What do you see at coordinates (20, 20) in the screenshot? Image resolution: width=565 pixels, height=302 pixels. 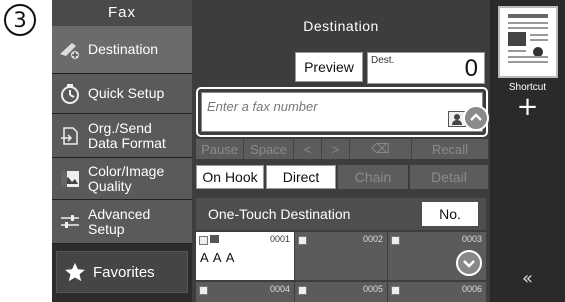 I see `step-number: 3` at bounding box center [20, 20].